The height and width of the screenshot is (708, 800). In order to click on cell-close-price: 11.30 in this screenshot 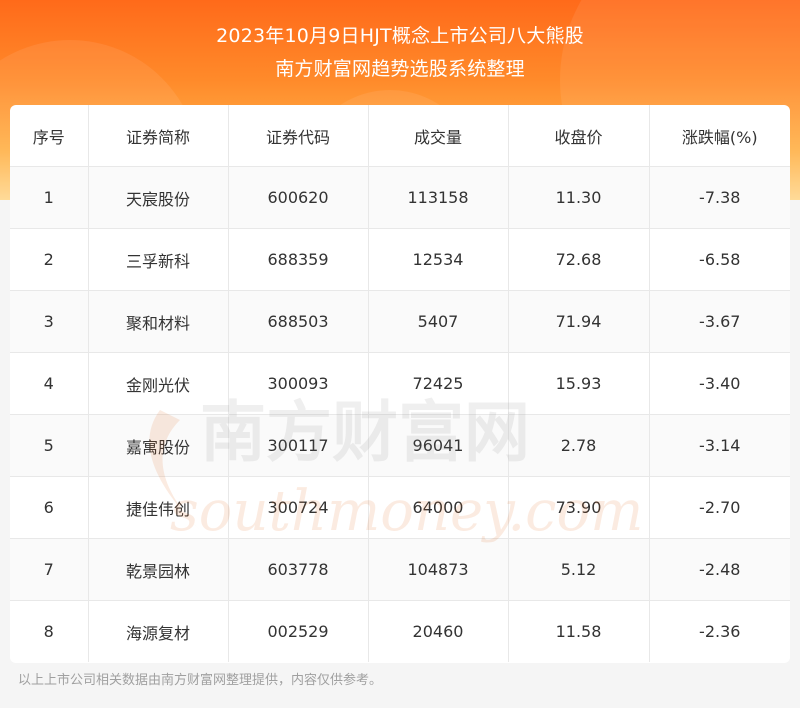, I will do `click(579, 197)`.